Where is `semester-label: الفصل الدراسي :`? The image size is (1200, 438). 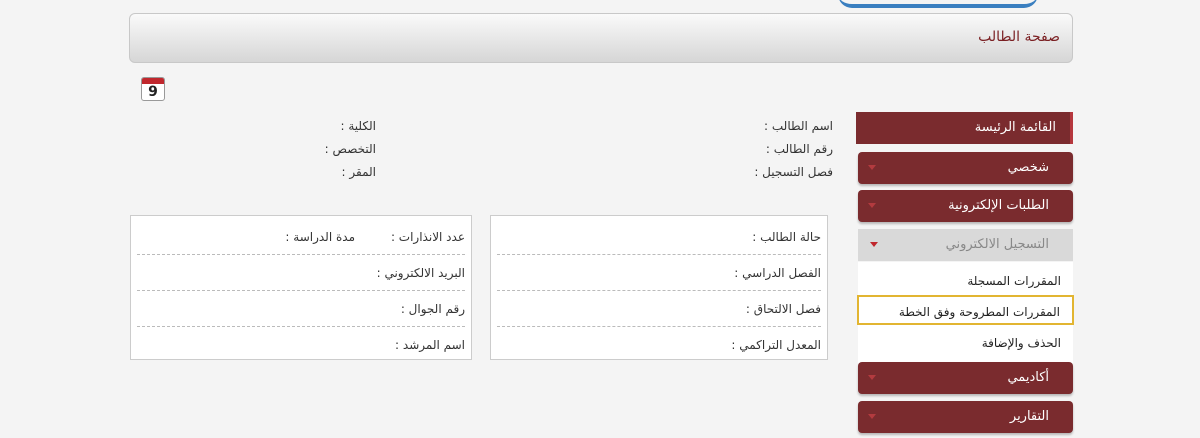 semester-label: الفصل الدراسي : is located at coordinates (777, 273).